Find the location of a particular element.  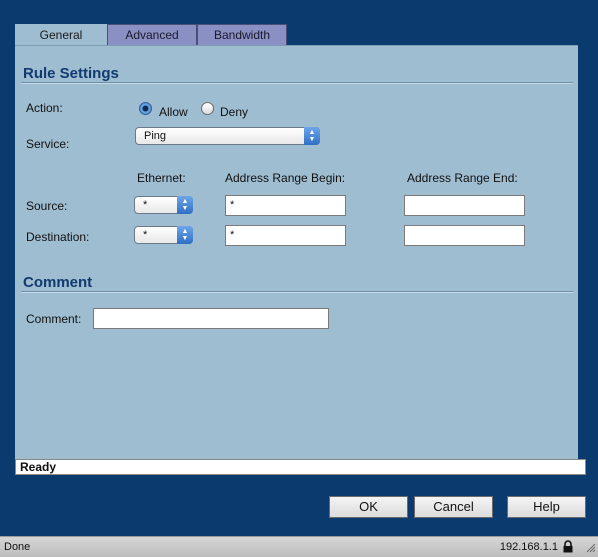

cancel-button: Cancel is located at coordinates (453, 507).